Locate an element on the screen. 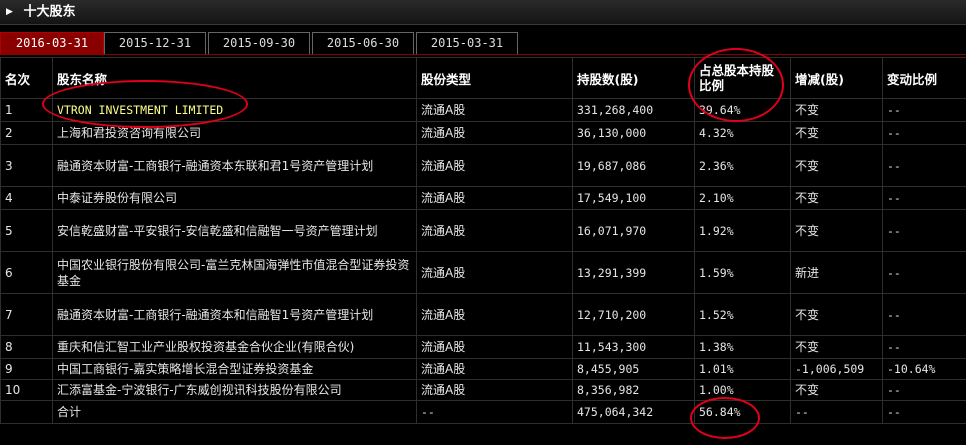 This screenshot has height=445, width=966. section-header: ▶ 十大股东 is located at coordinates (483, 12).